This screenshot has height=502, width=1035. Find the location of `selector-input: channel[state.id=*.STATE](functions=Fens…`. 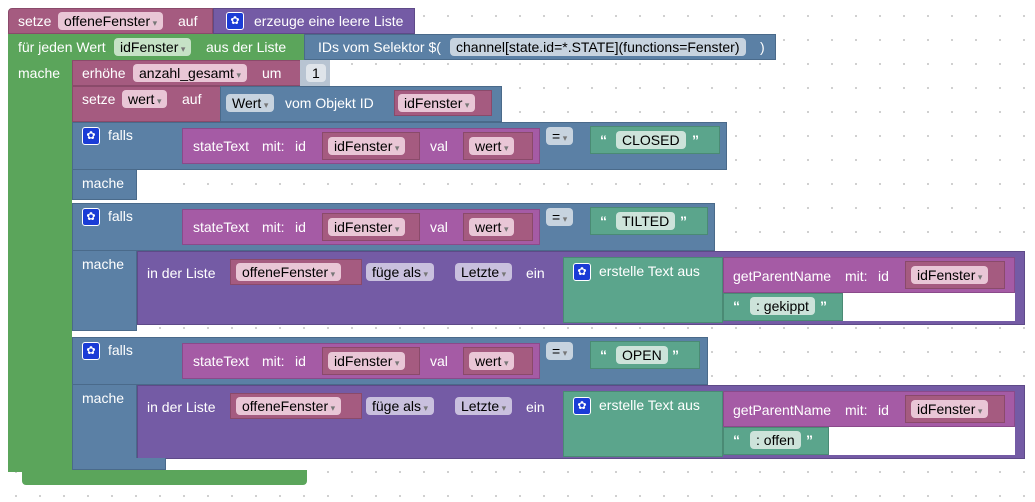

selector-input: channel[state.id=*.STATE](functions=Fens… is located at coordinates (598, 47).